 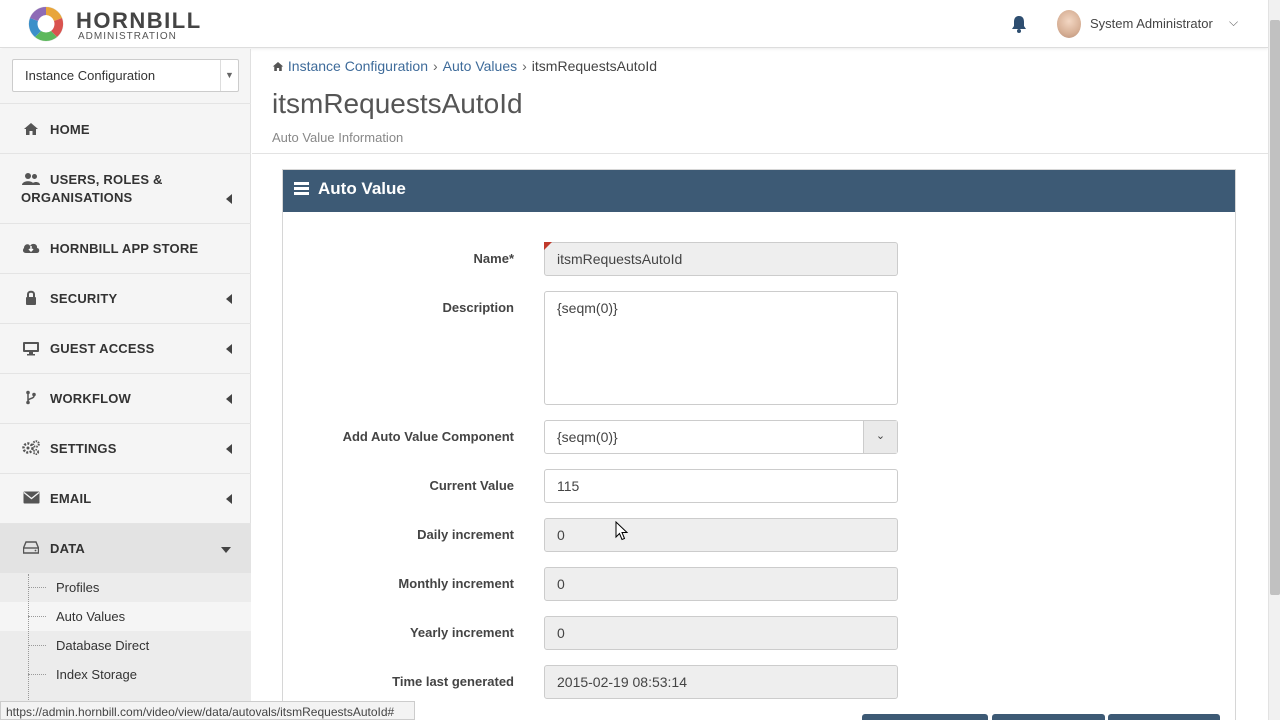 I want to click on hamburger-menu-icon, so click(x=301, y=189).